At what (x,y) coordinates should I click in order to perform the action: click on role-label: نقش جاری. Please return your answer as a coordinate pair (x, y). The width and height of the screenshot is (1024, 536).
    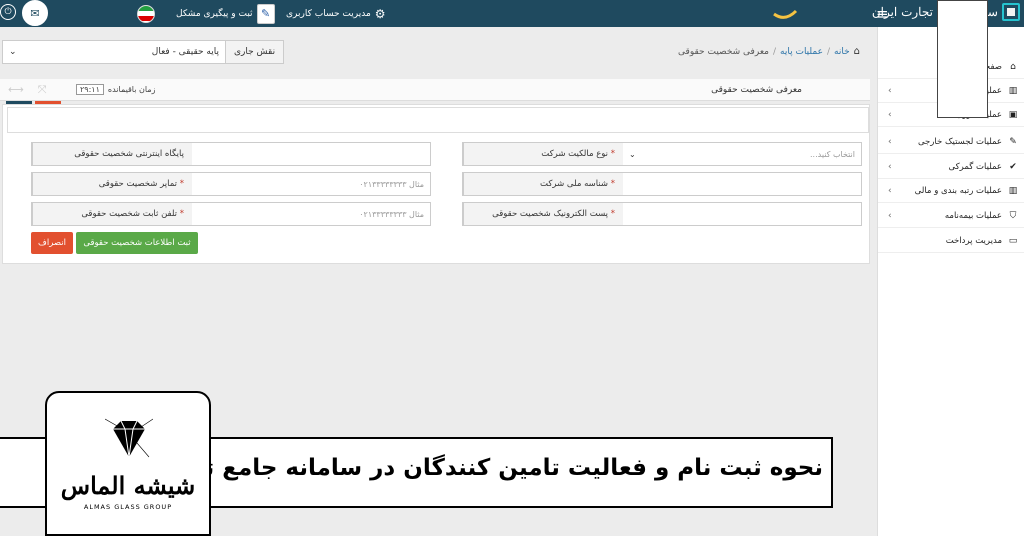
    Looking at the image, I should click on (254, 52).